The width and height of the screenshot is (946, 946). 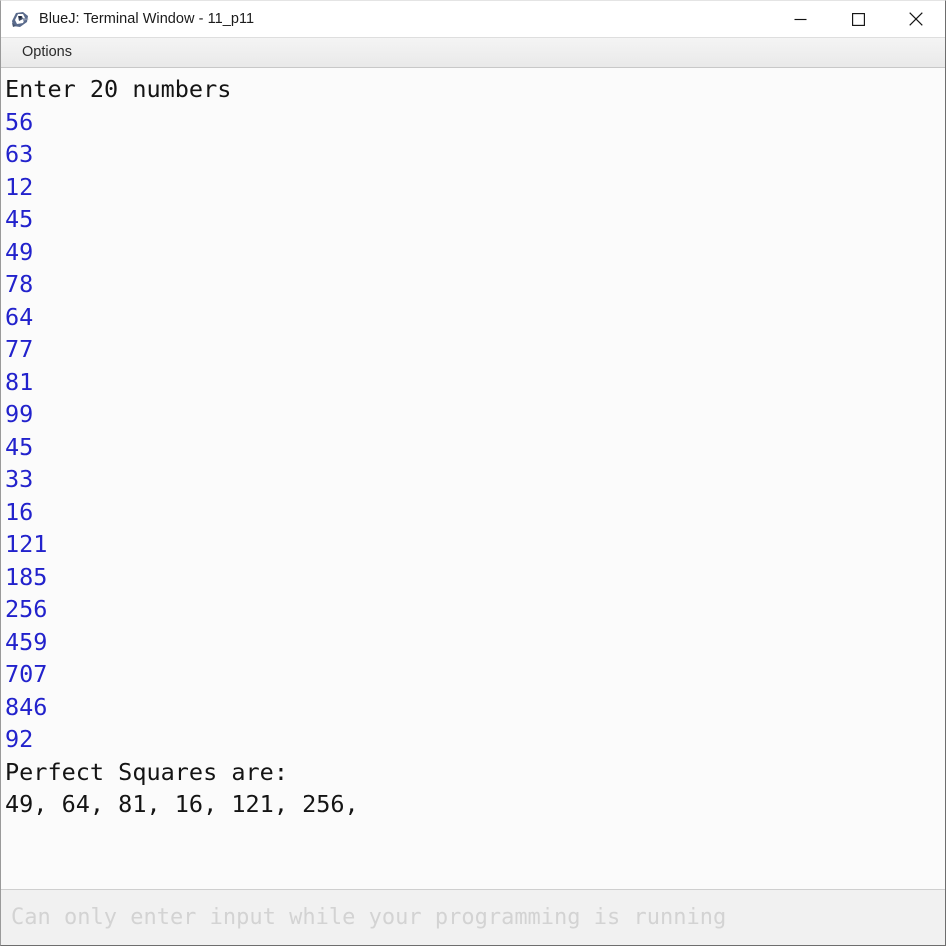 What do you see at coordinates (19, 186) in the screenshot?
I see `terminal-input-line: 12` at bounding box center [19, 186].